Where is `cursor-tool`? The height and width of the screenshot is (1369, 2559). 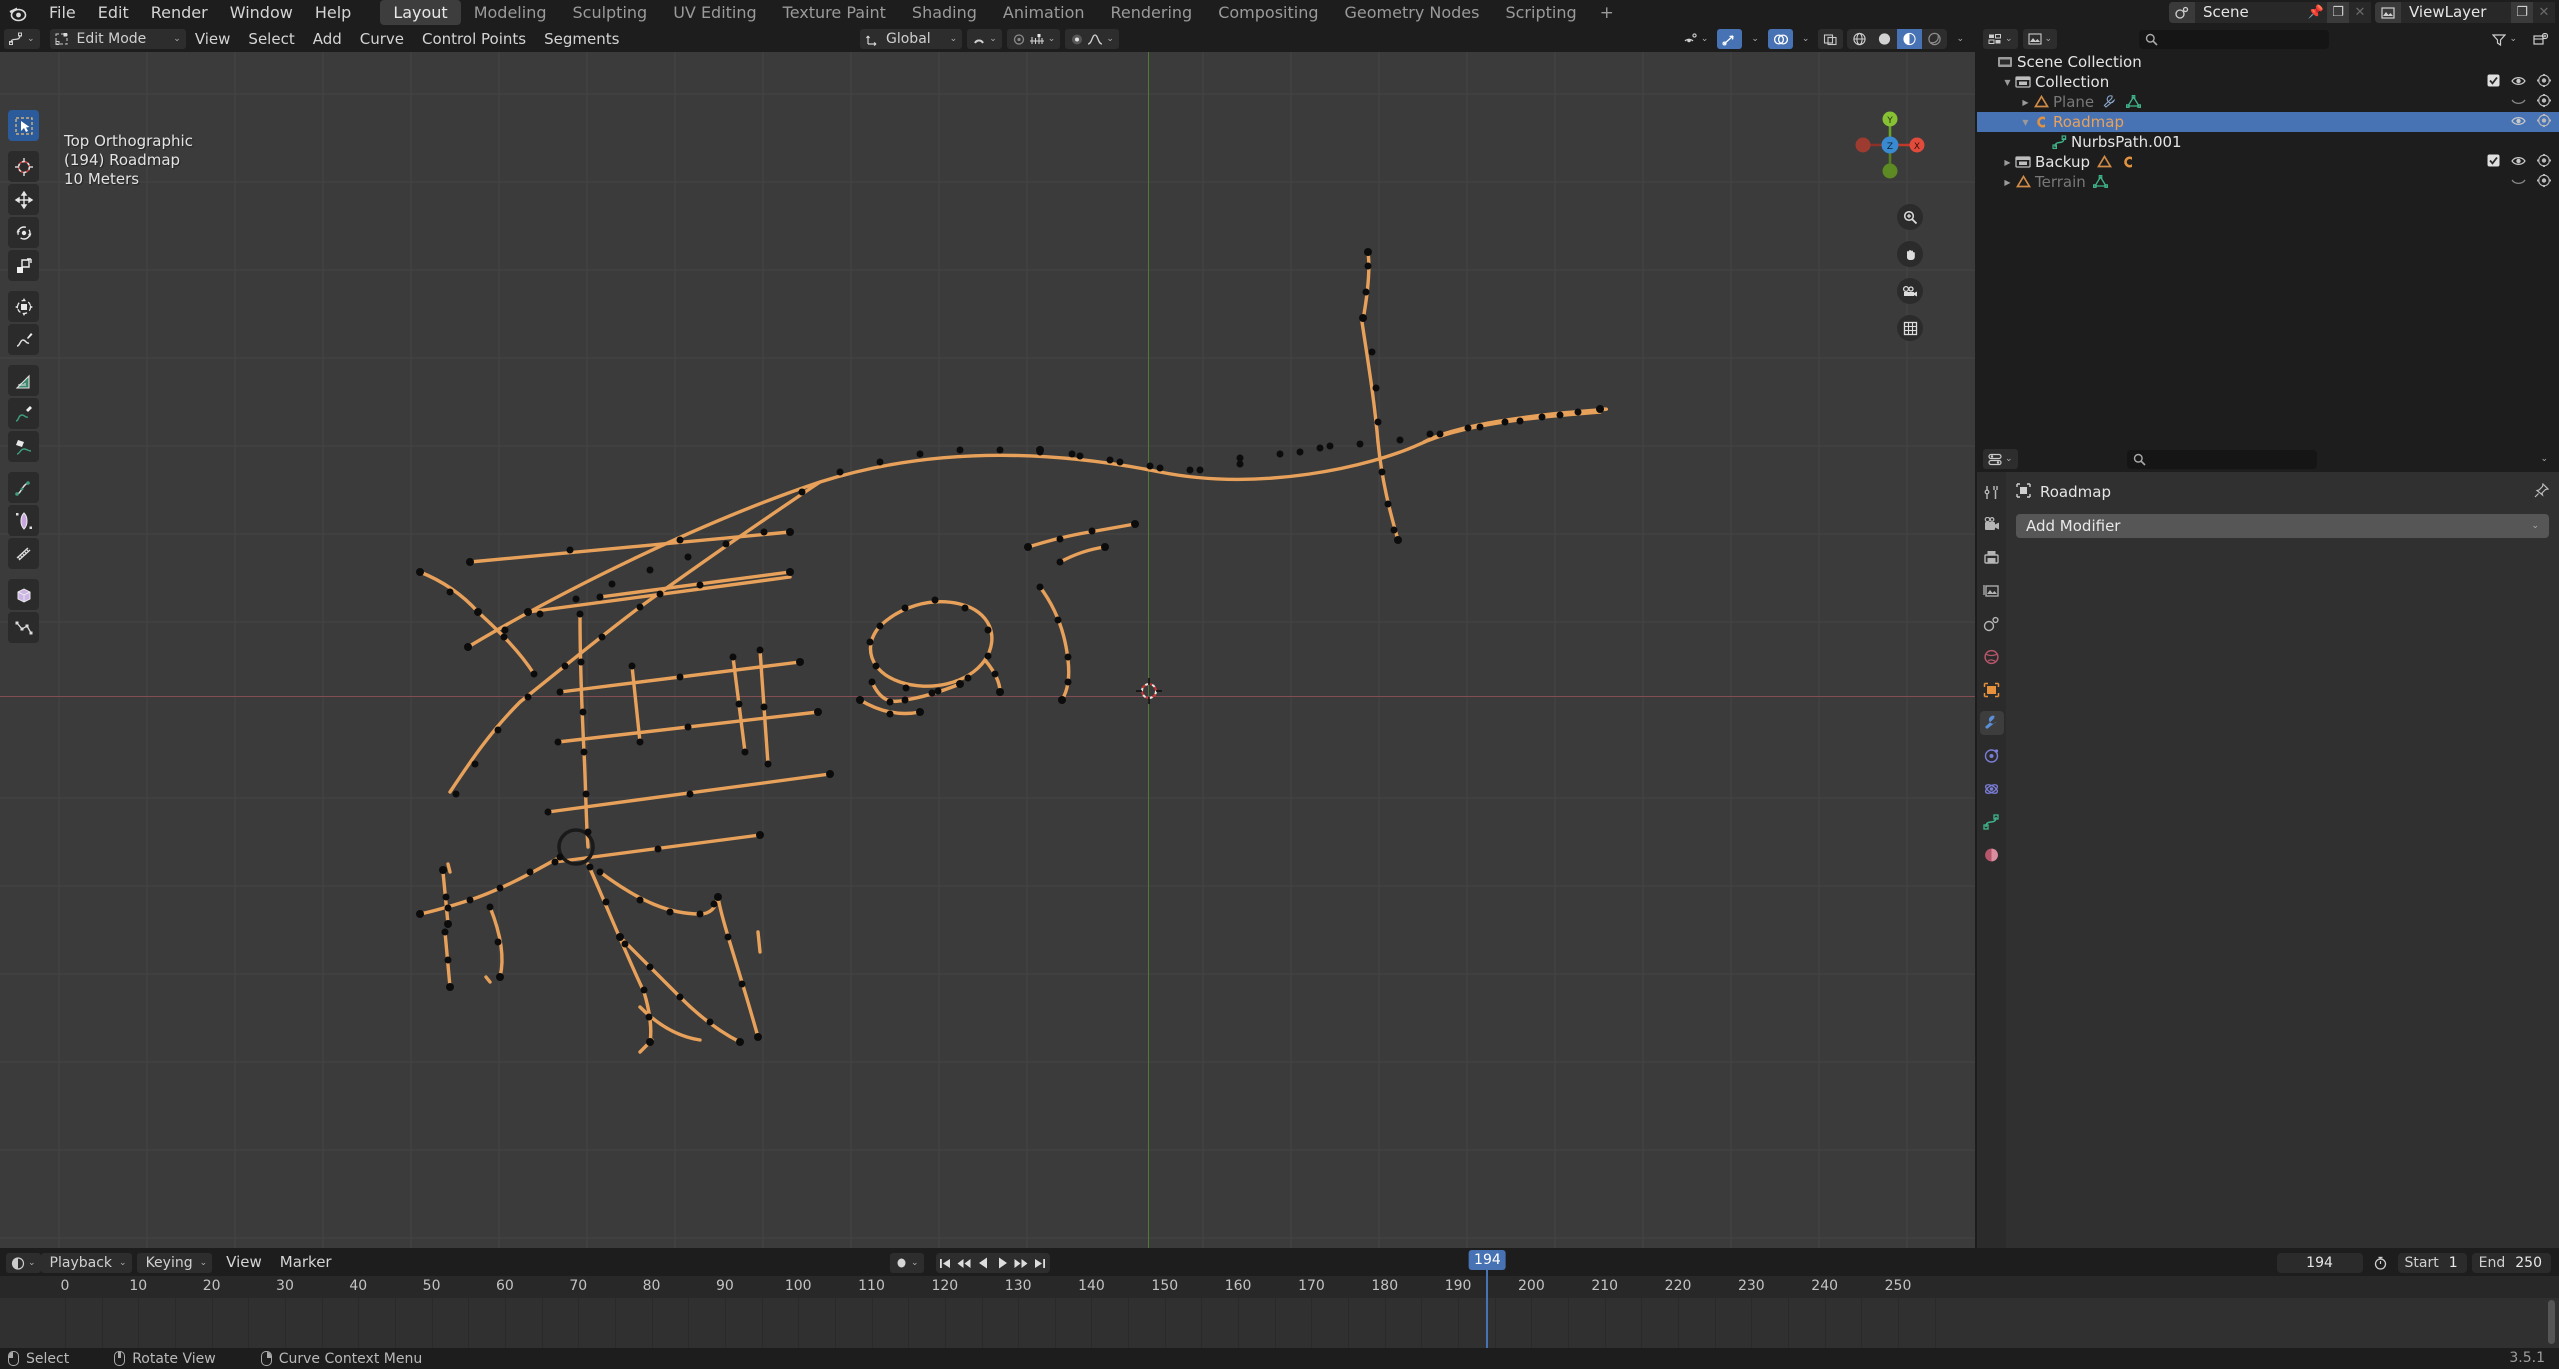
cursor-tool is located at coordinates (23, 166).